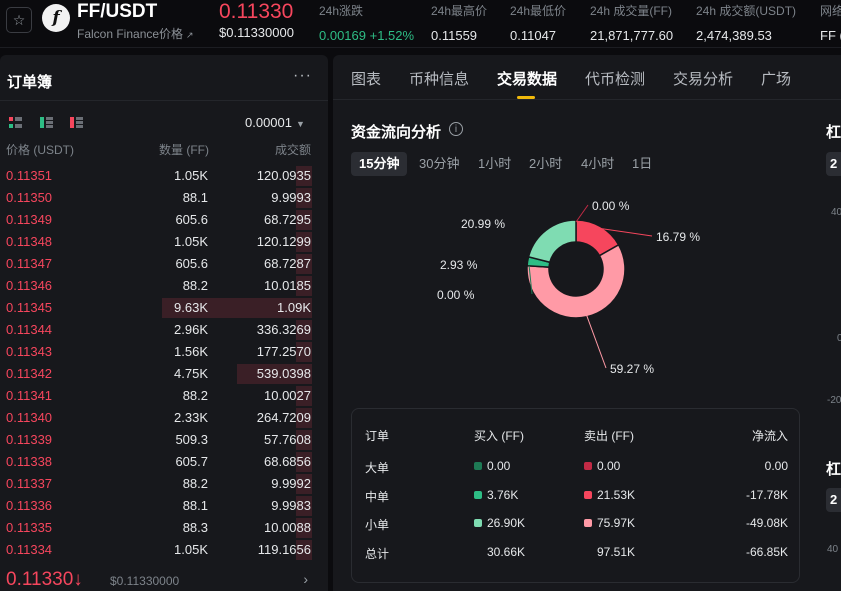 The height and width of the screenshot is (591, 841). I want to click on ask-price: 0.11348, so click(29, 241).